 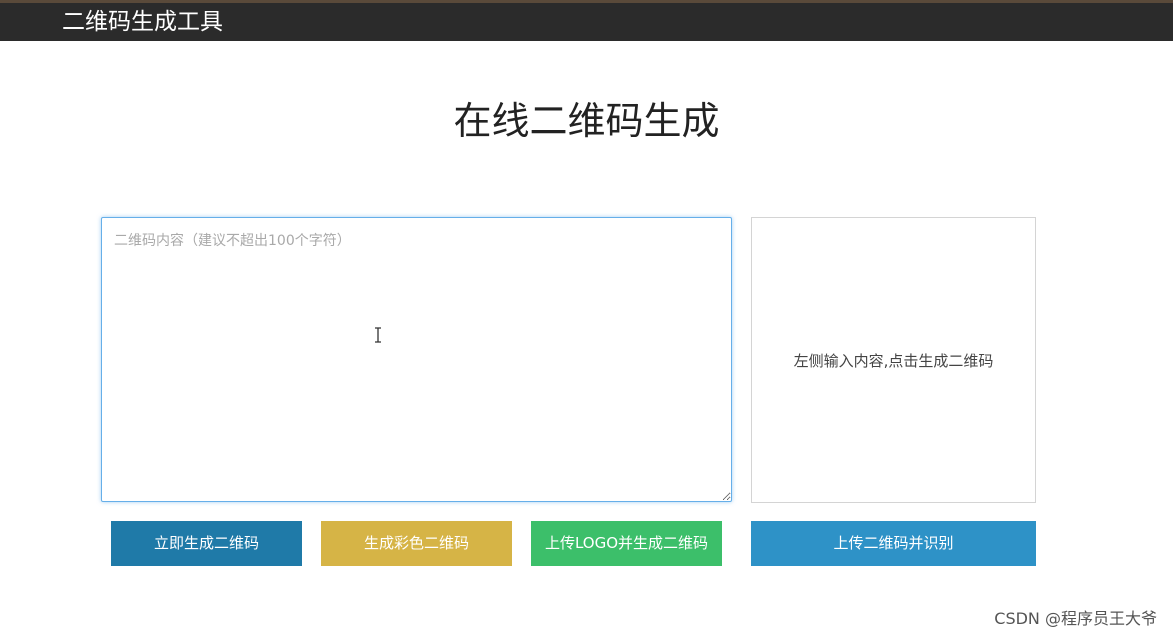 What do you see at coordinates (586, 20) in the screenshot?
I see `top-navbar: 二维码生成工具` at bounding box center [586, 20].